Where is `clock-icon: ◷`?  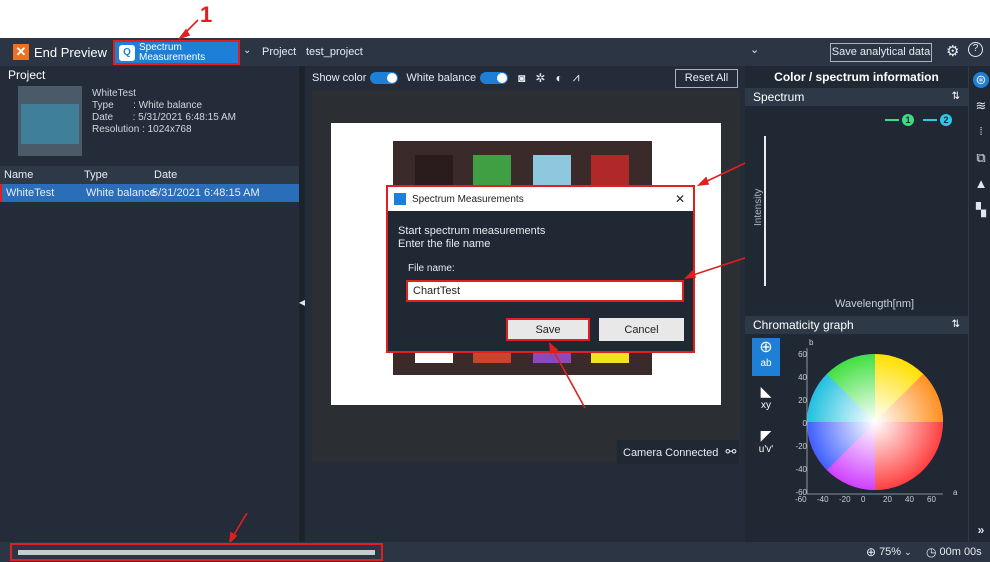 clock-icon: ◷ is located at coordinates (931, 552).